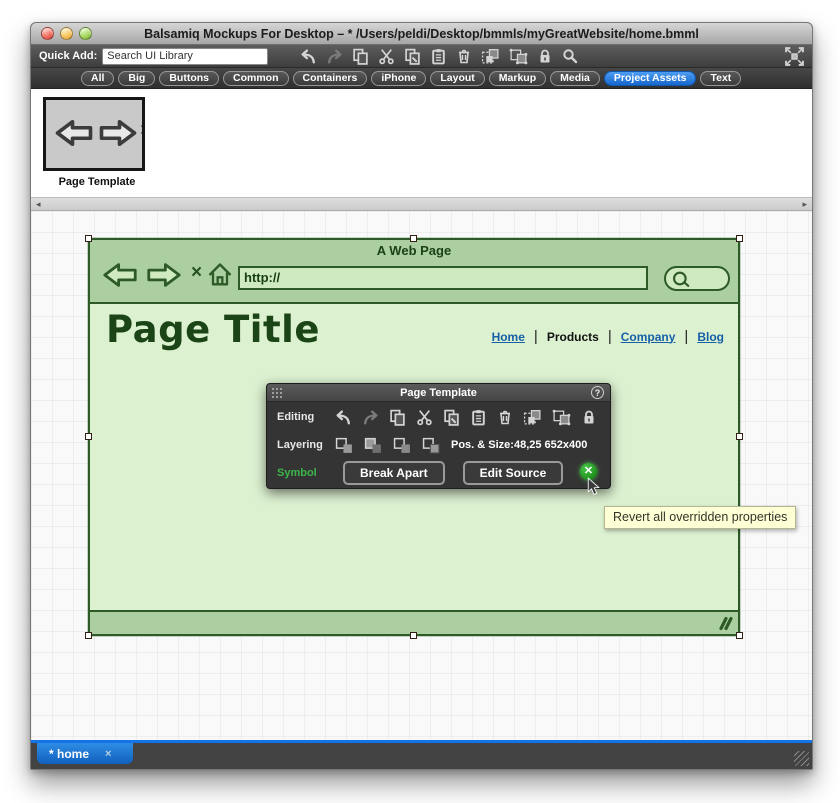 The image size is (840, 803). What do you see at coordinates (421, 204) in the screenshot?
I see `asset-scrollbar: ◂ ▸` at bounding box center [421, 204].